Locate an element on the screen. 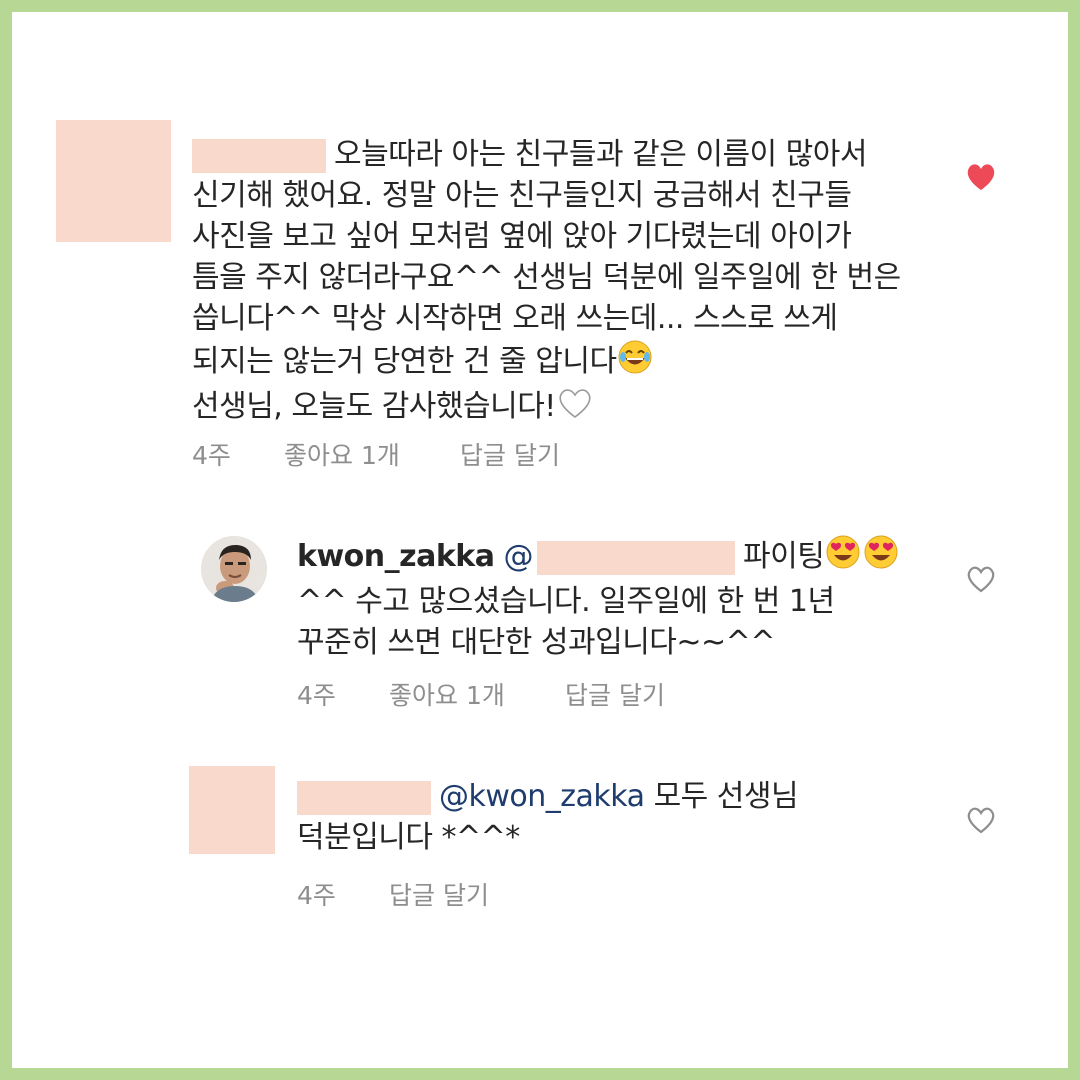  profile-photo-icon is located at coordinates (234, 569).